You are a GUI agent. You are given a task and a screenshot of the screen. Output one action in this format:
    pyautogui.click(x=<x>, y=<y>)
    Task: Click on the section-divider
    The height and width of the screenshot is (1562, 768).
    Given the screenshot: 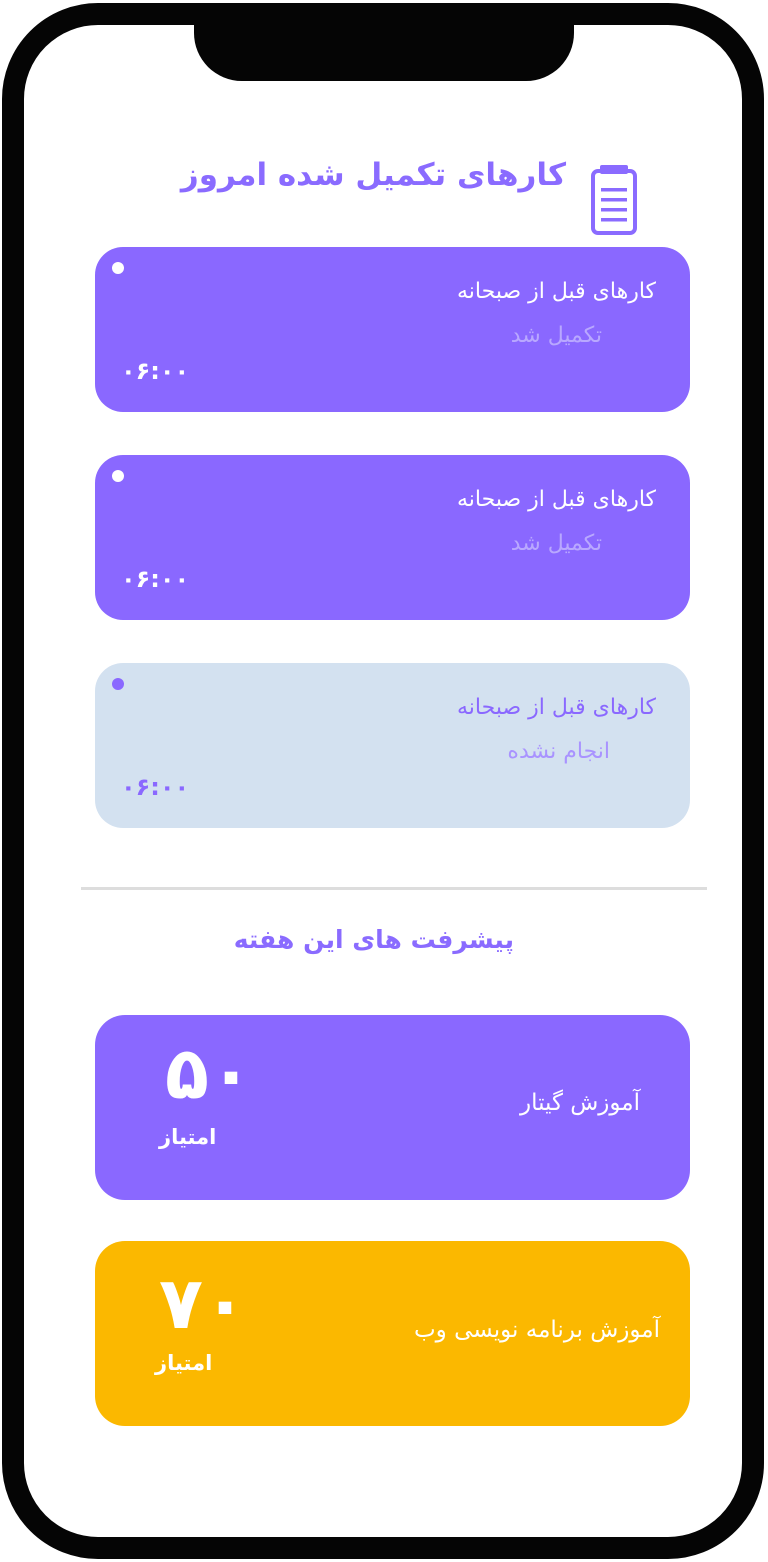 What is the action you would take?
    pyautogui.click(x=394, y=888)
    